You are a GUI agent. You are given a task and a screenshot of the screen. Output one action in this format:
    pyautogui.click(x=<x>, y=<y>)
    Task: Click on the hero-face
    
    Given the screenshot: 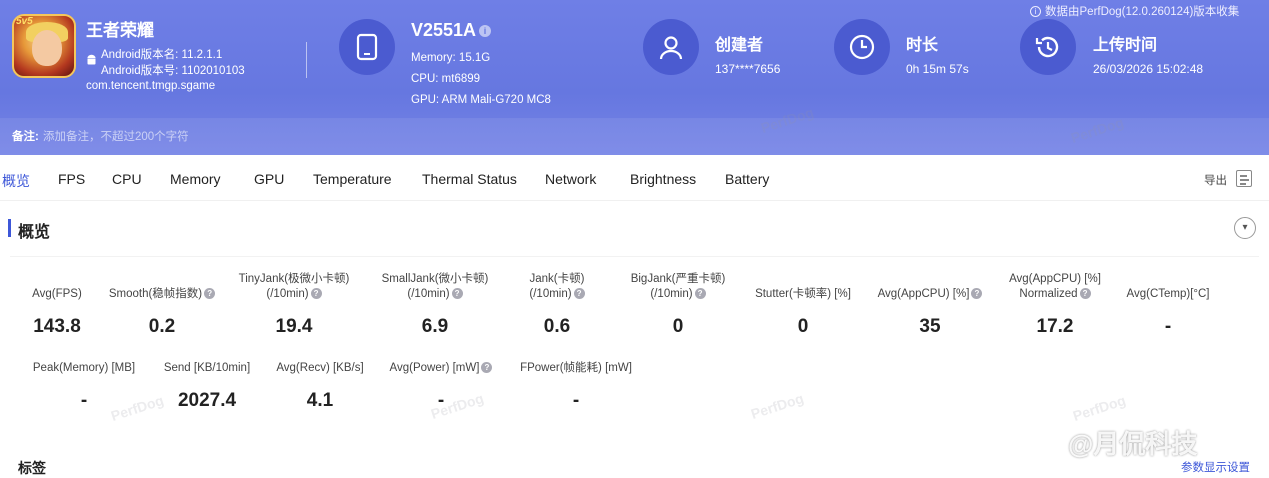 What is the action you would take?
    pyautogui.click(x=47, y=48)
    